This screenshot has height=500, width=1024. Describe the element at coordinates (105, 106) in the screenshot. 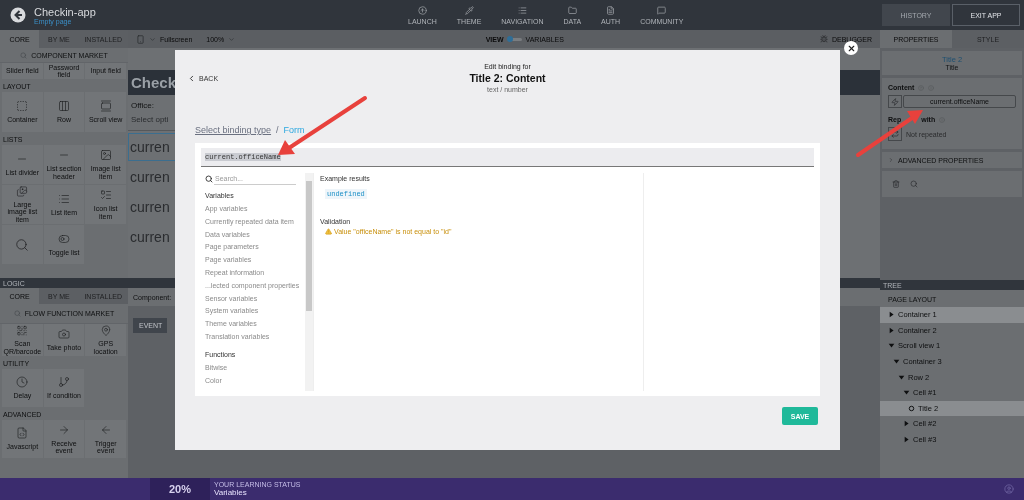

I see `scroll-view-icon` at that location.